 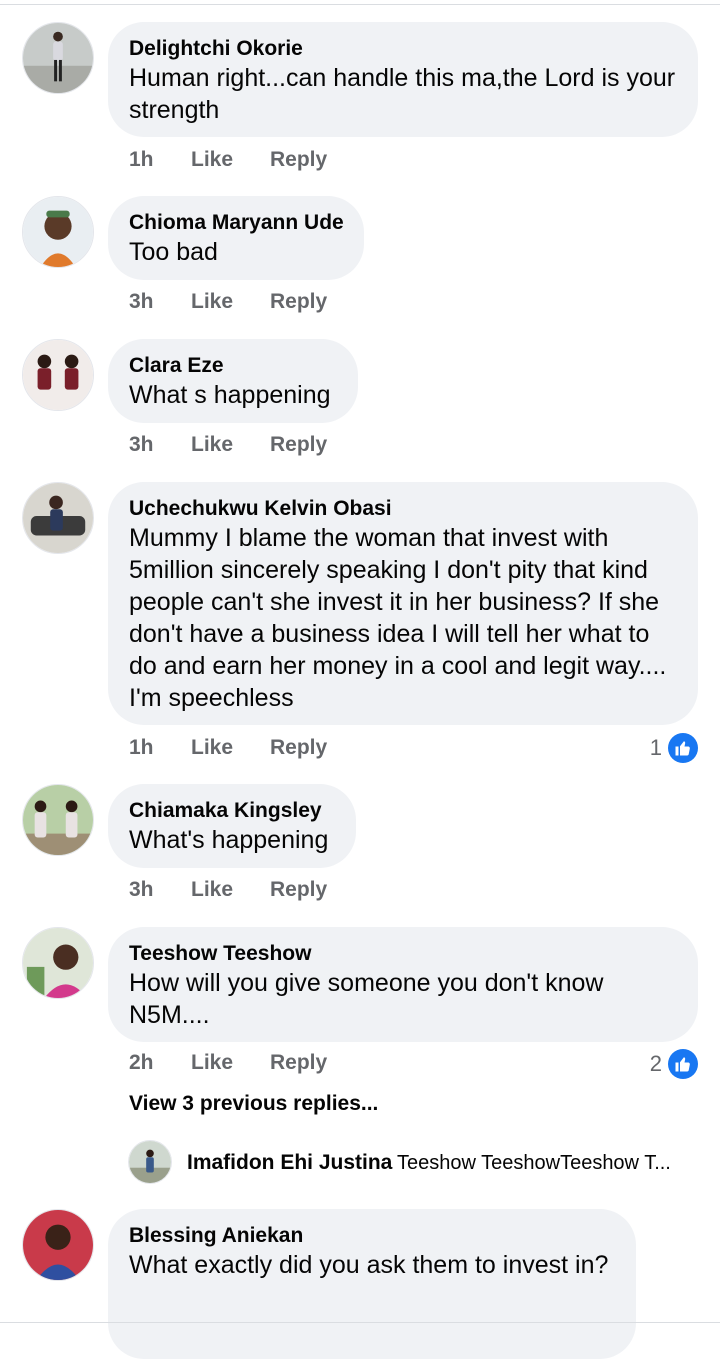 What do you see at coordinates (230, 395) in the screenshot?
I see `comment-text: What s happening` at bounding box center [230, 395].